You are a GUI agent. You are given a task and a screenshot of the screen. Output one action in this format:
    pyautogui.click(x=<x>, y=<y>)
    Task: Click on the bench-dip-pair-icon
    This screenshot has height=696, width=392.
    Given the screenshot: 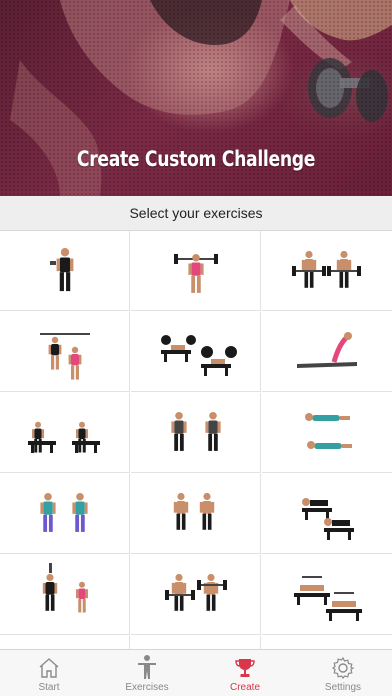 What is the action you would take?
    pyautogui.click(x=64, y=437)
    